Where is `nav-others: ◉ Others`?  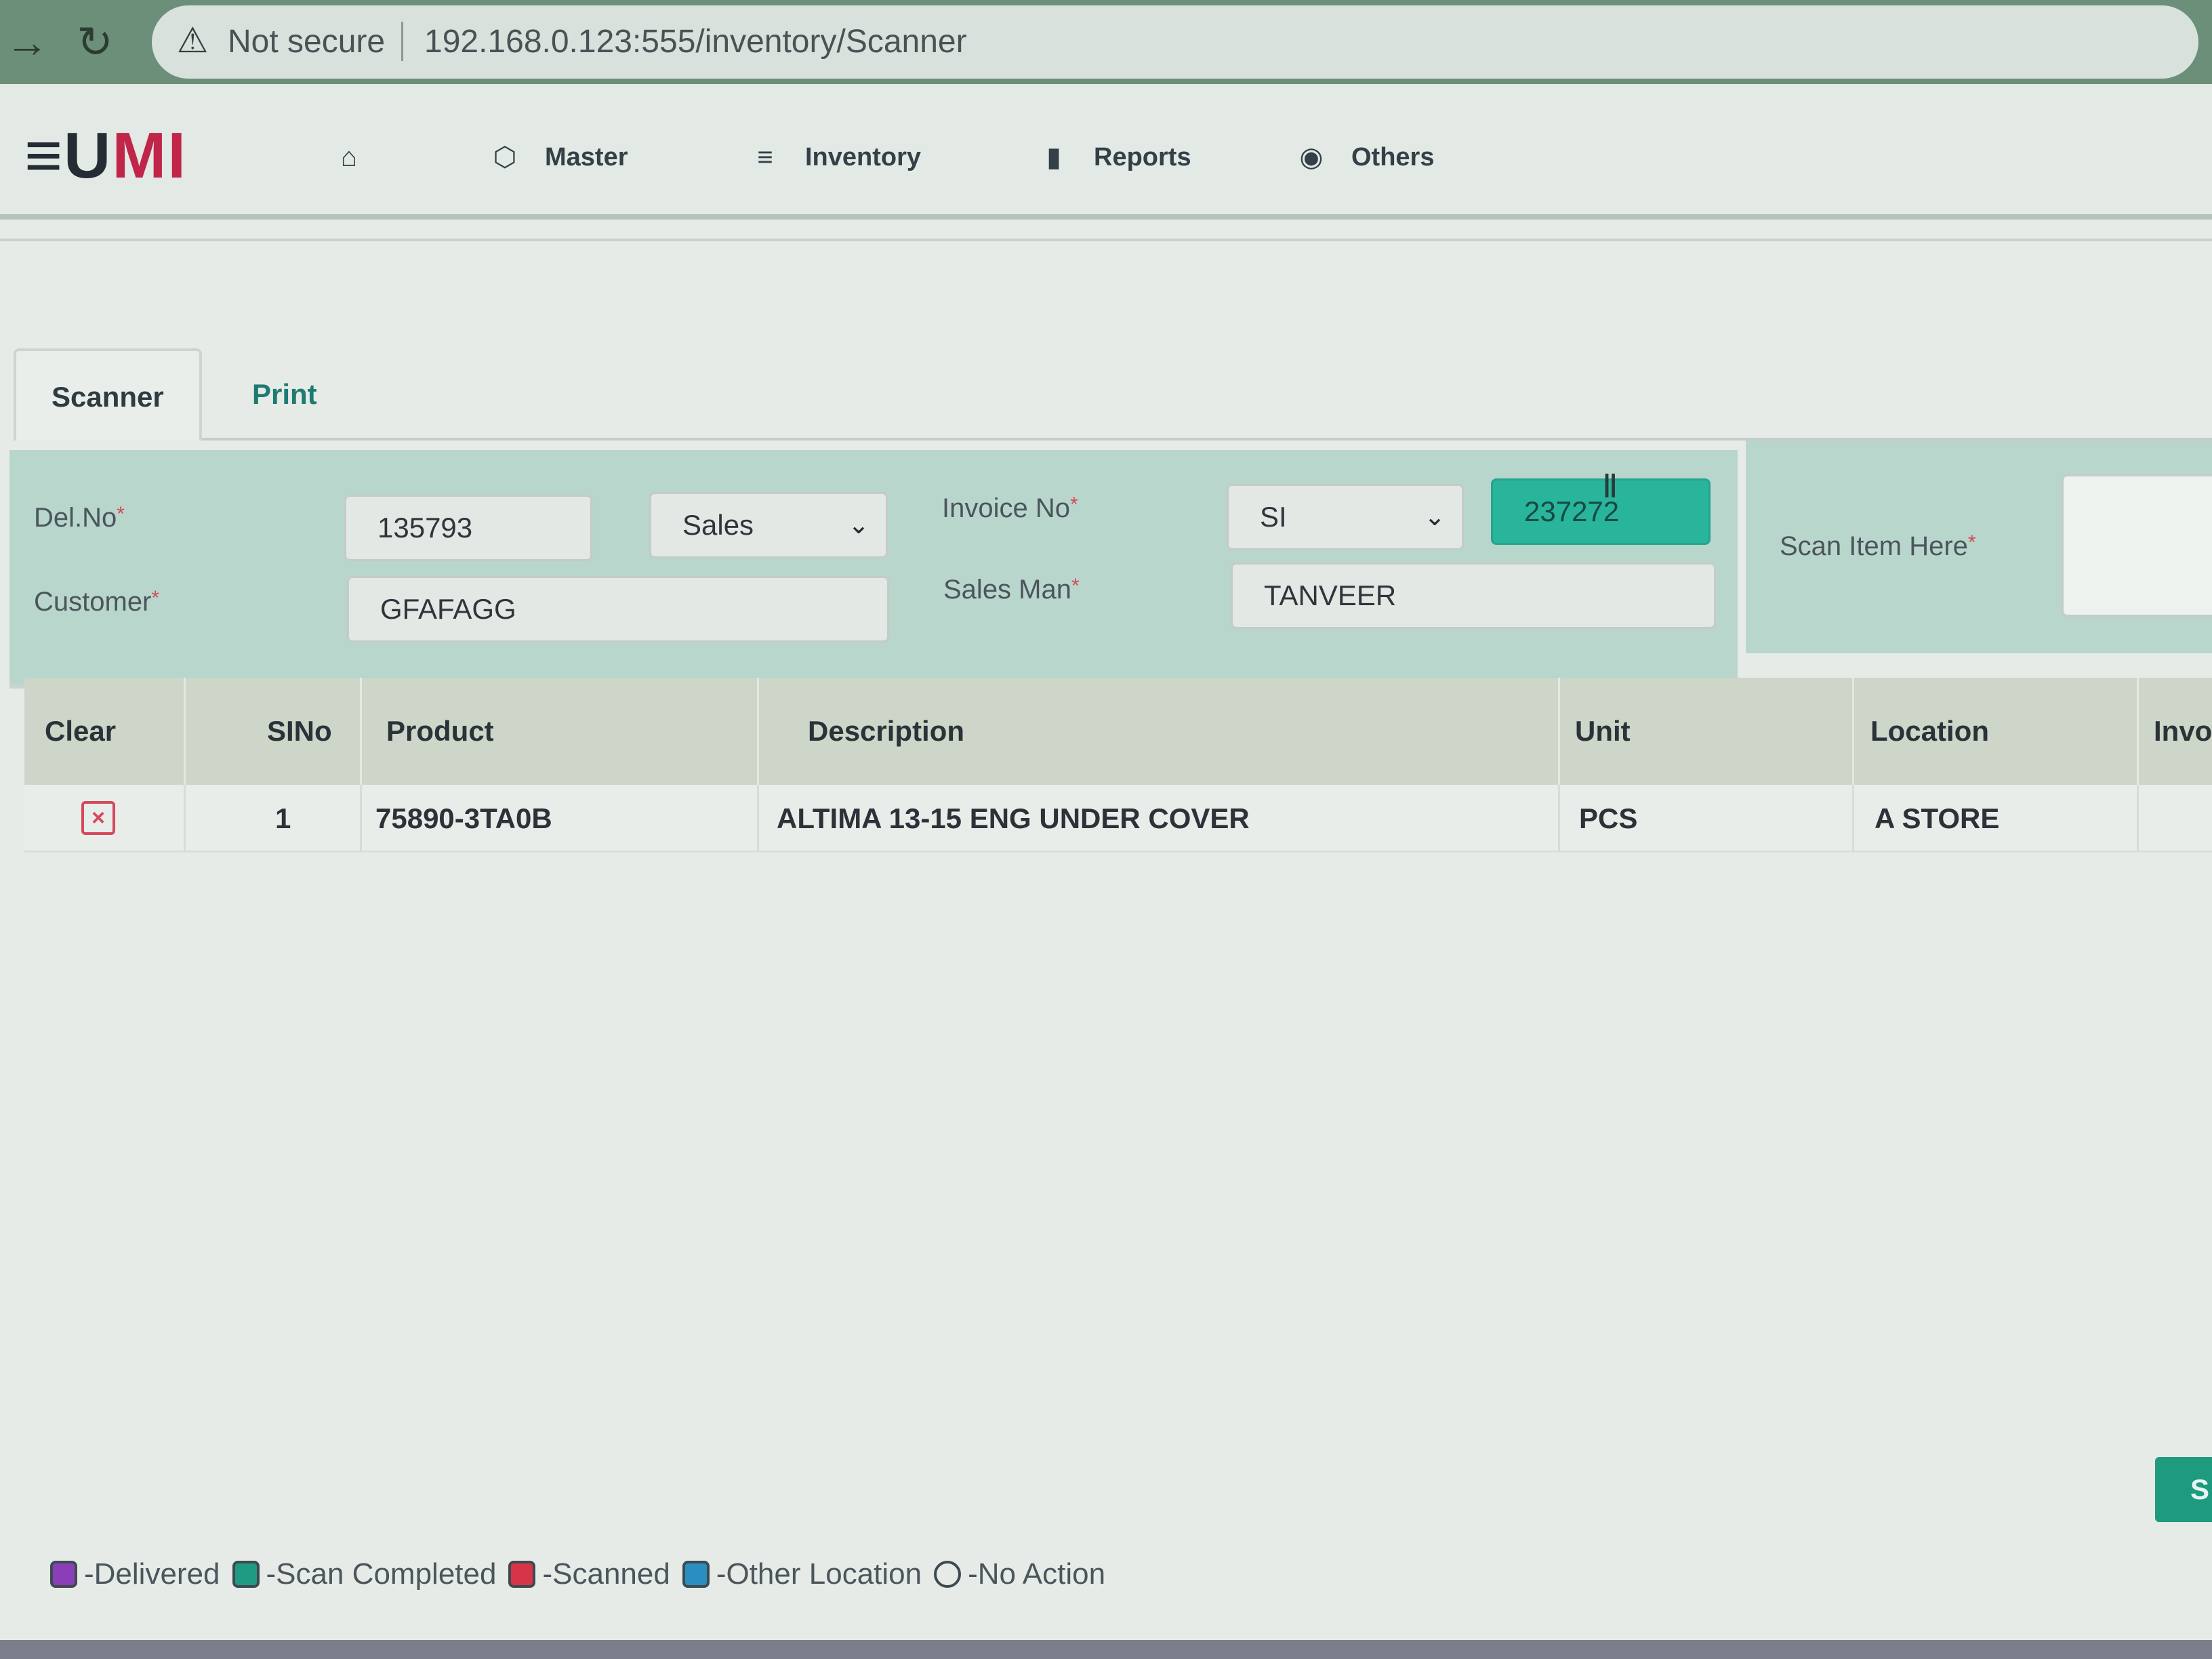
nav-others: ◉ Others is located at coordinates (1364, 157).